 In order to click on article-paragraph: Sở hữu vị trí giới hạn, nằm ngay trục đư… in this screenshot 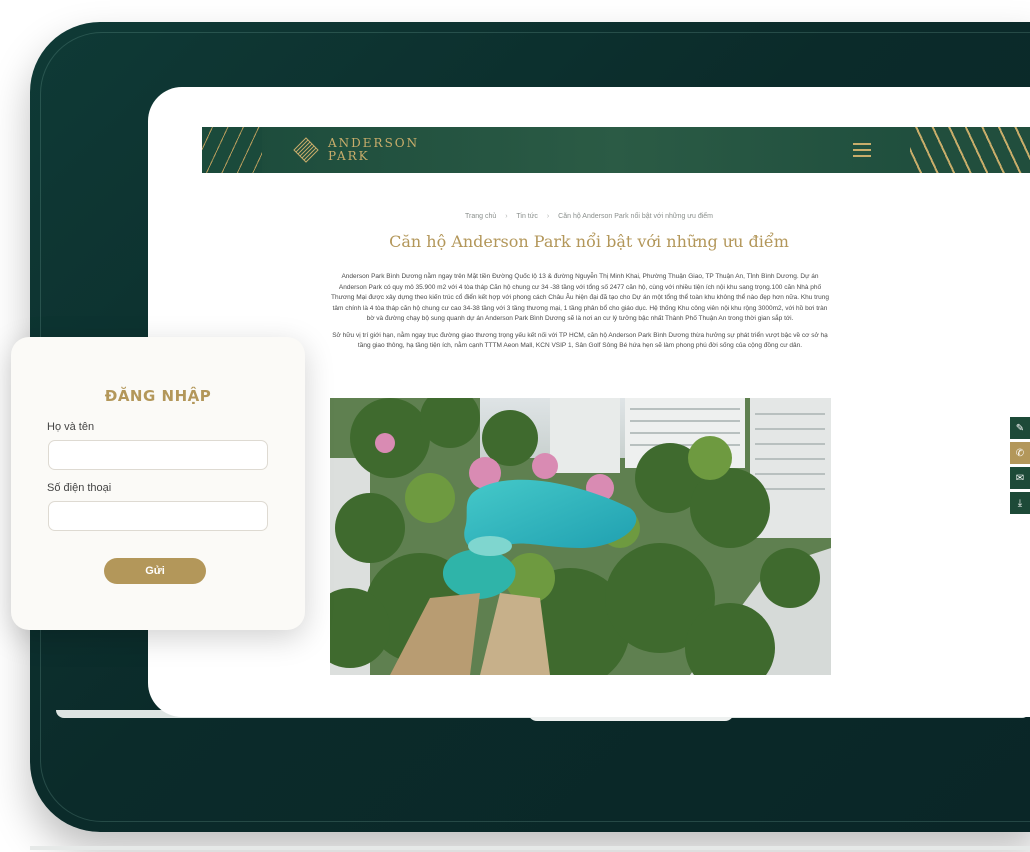, I will do `click(580, 340)`.